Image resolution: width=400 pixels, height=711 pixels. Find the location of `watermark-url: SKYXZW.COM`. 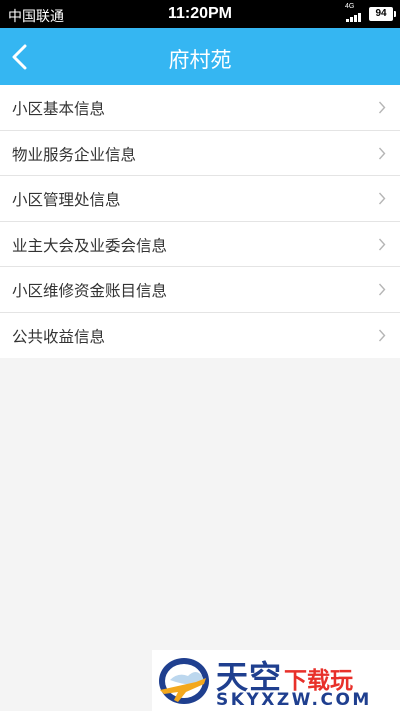

watermark-url: SKYXZW.COM is located at coordinates (294, 700).